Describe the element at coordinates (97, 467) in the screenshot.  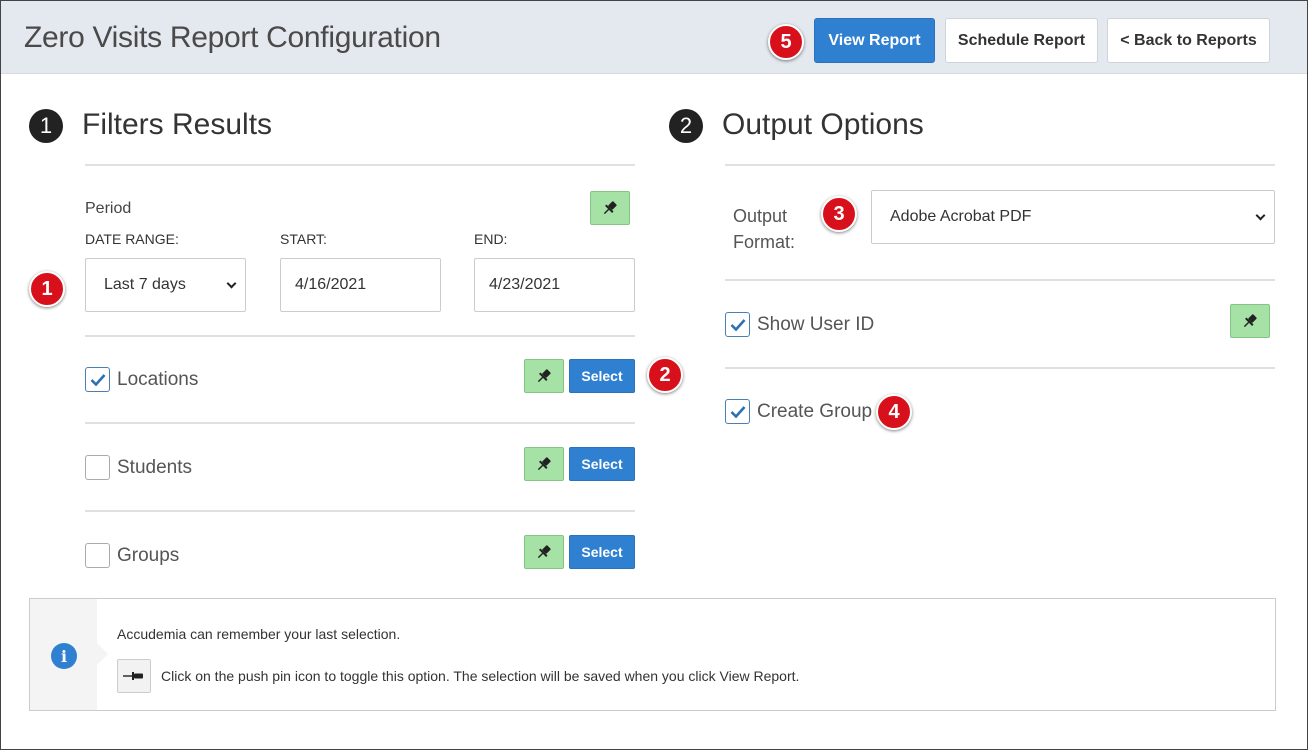
I see `students-checkbox` at that location.